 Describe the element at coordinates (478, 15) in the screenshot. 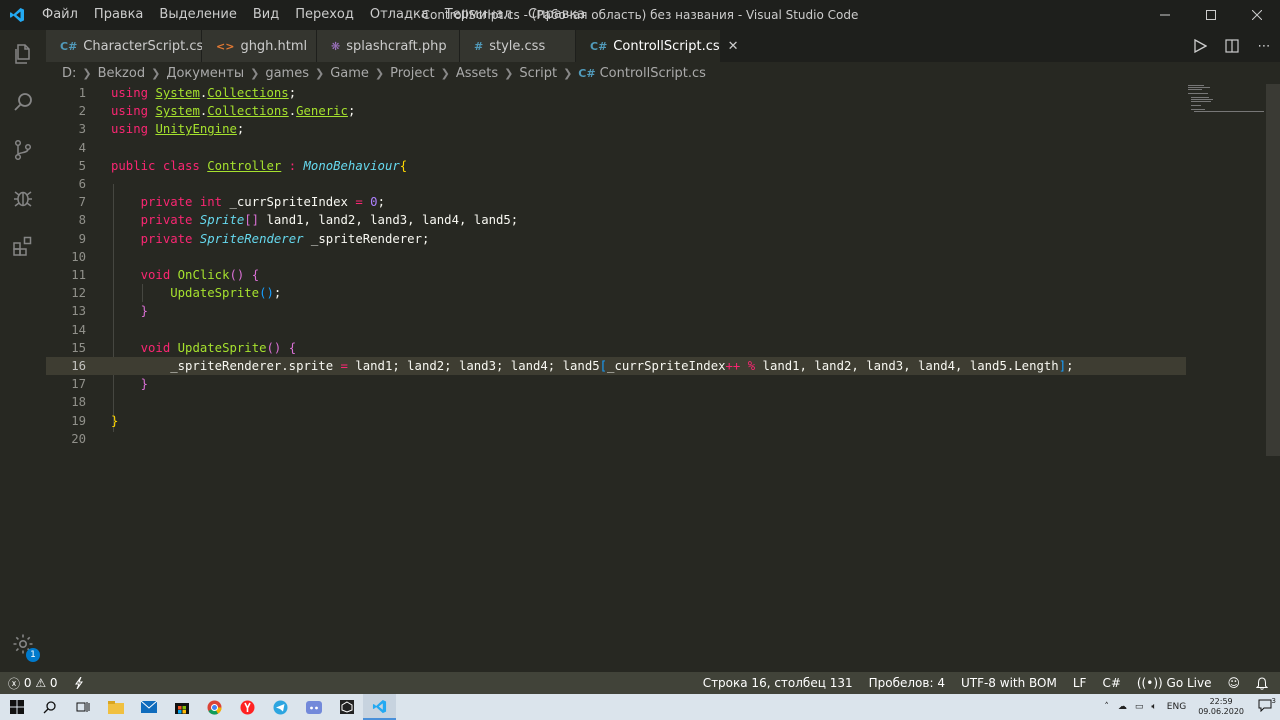

I see `menu-terminal: Терминал` at that location.